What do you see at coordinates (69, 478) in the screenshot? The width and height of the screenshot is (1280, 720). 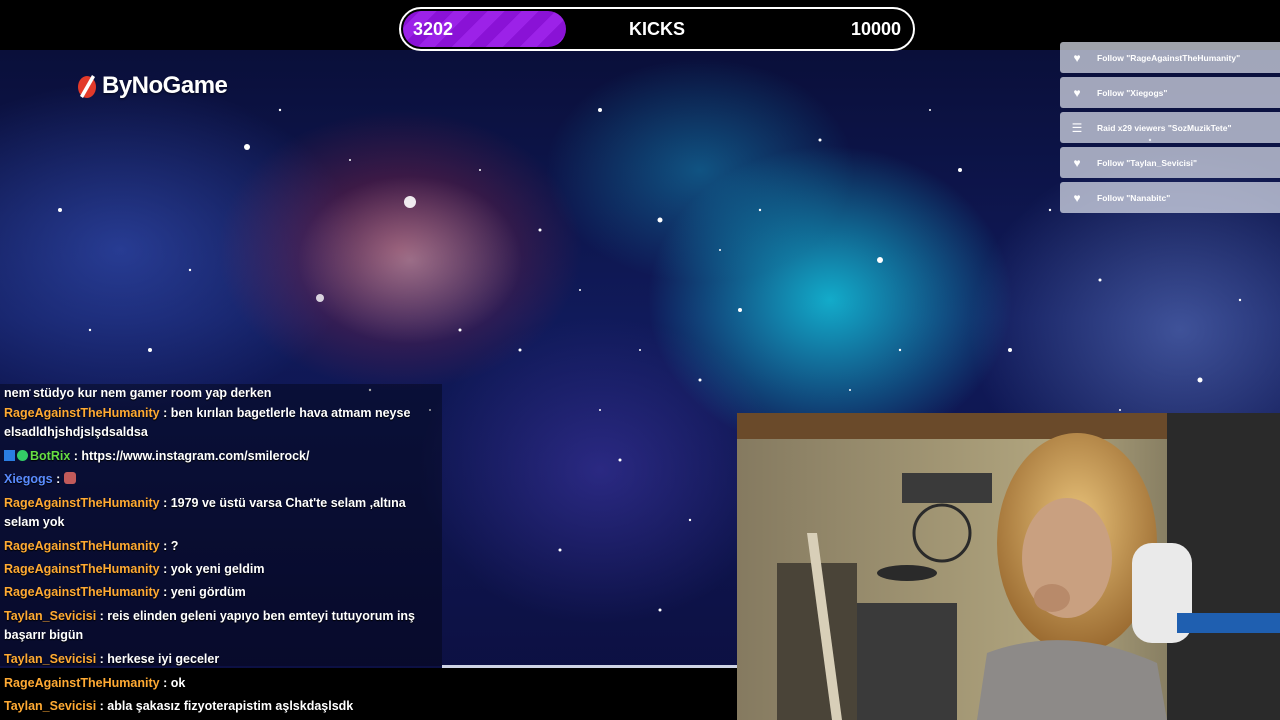 I see `emote-icon` at bounding box center [69, 478].